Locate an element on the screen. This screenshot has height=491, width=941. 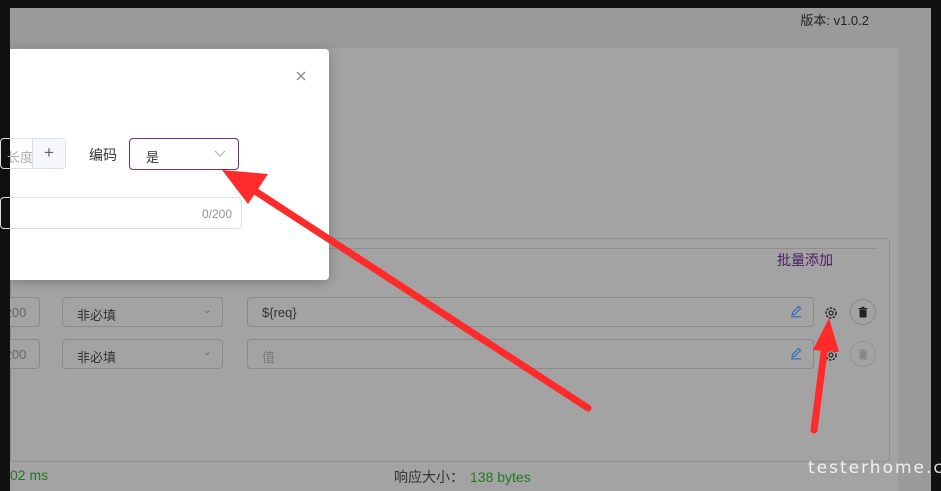
description-counter: 0/200 is located at coordinates (216, 214).